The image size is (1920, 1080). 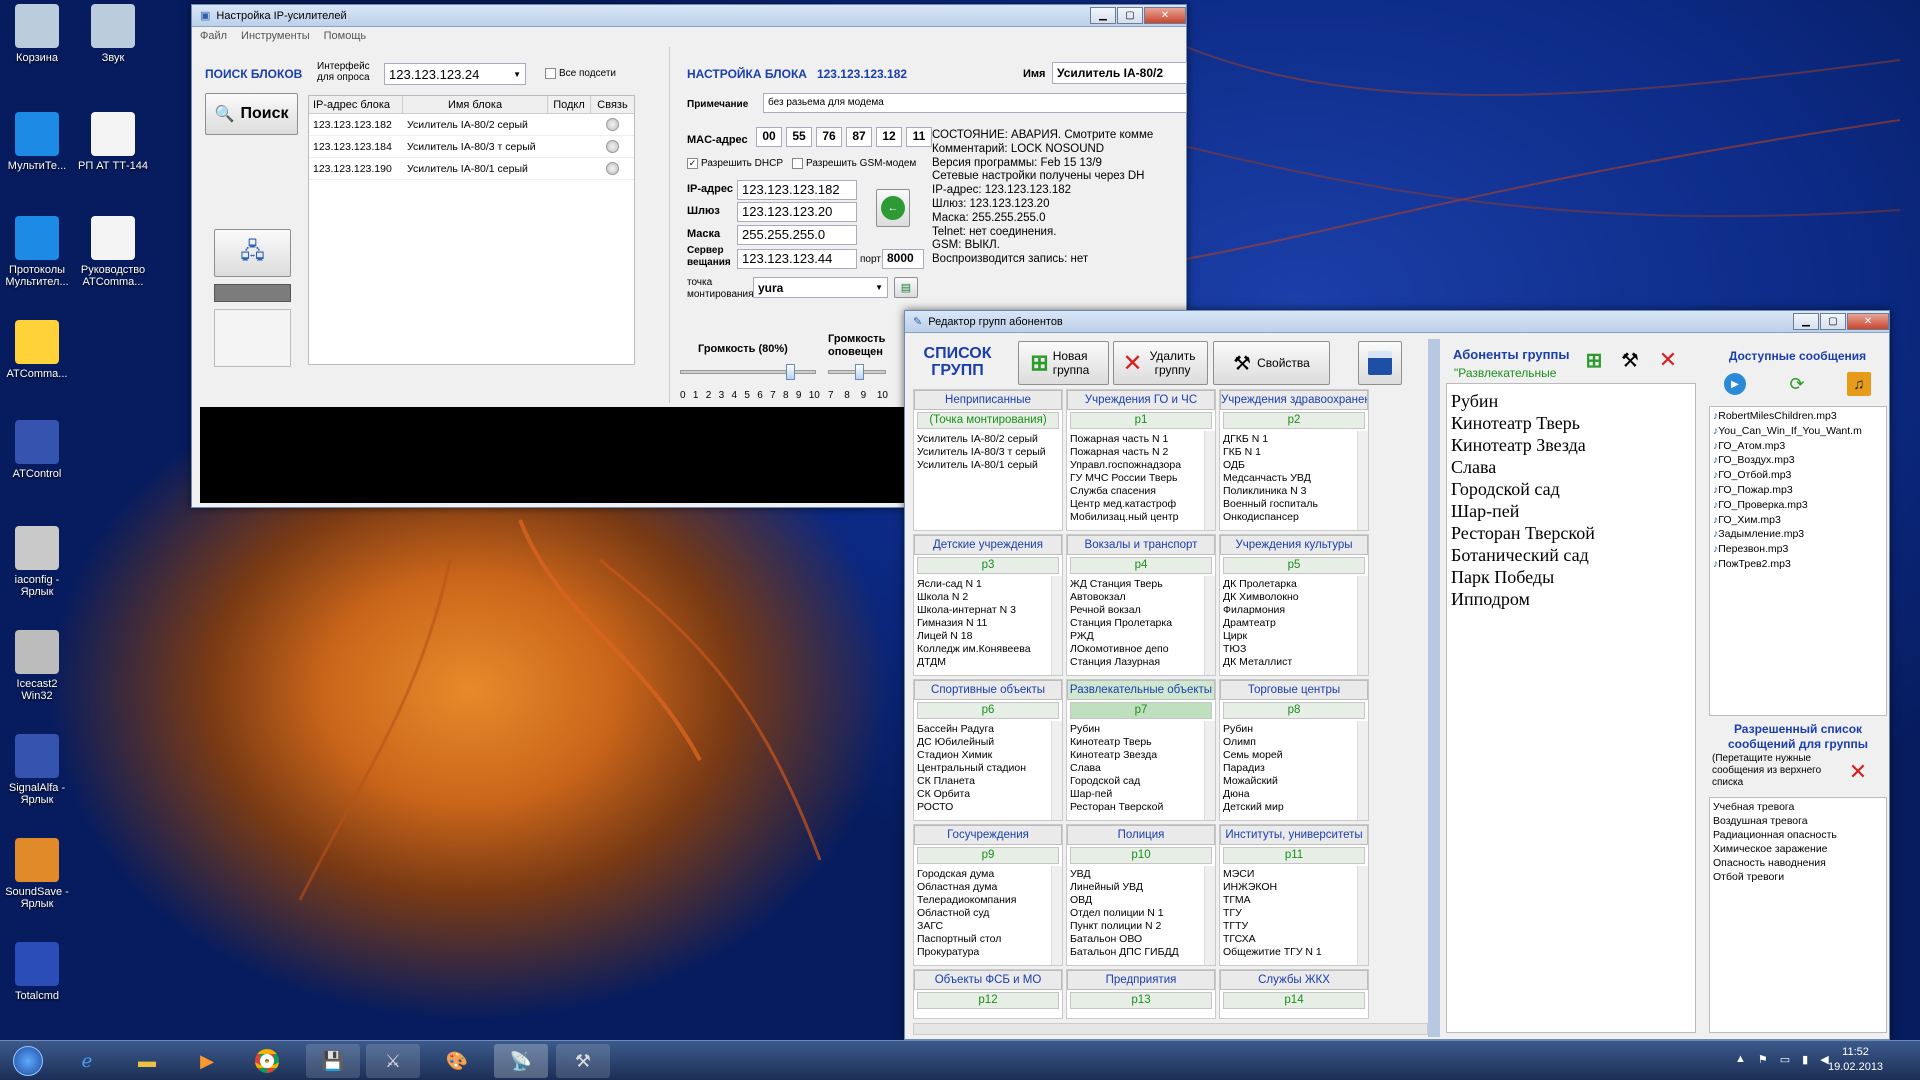 I want to click on message-item: ♪ГО_Отбой.mp3, so click(x=1798, y=475).